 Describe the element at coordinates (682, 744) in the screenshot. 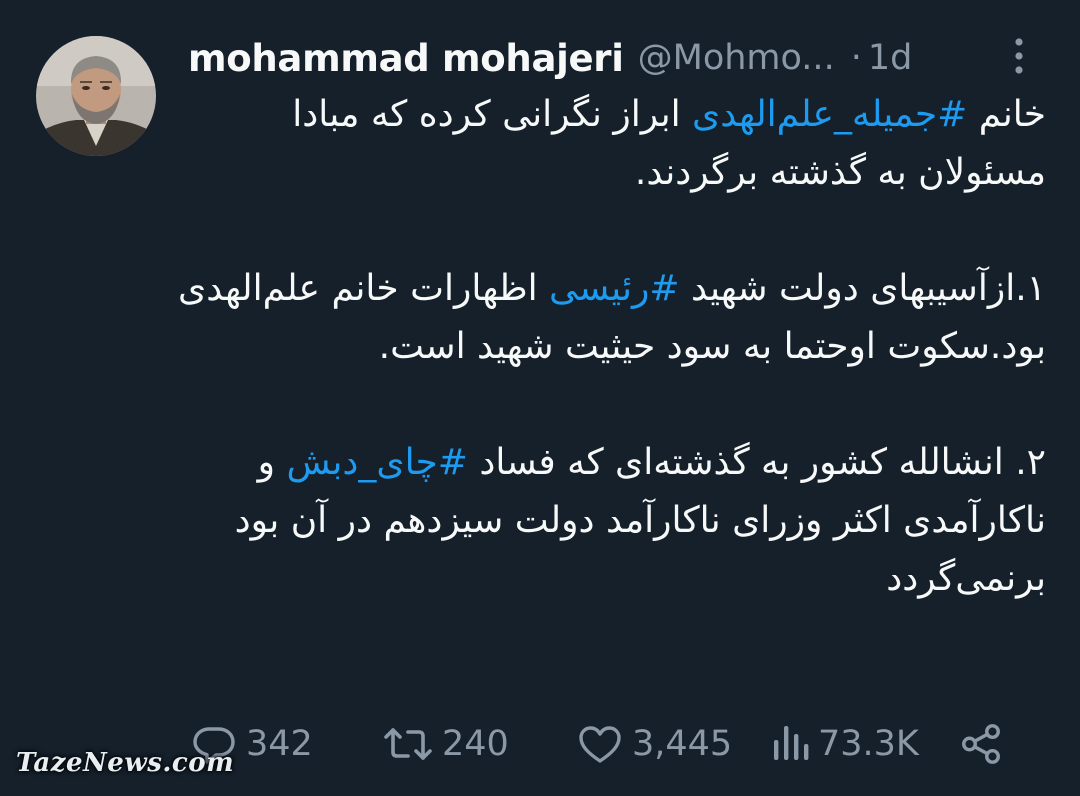

I see `like-count: 3,445` at that location.